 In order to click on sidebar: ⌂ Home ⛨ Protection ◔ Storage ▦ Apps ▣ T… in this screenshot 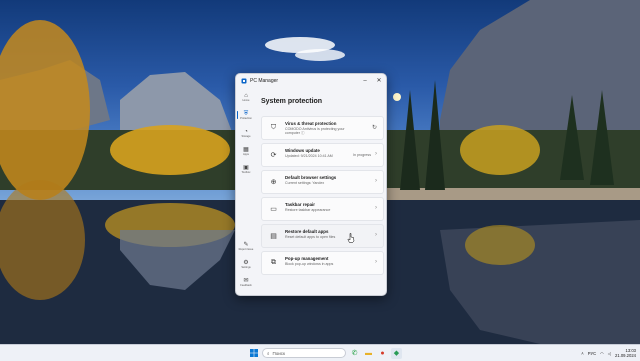, I will do `click(246, 191)`.